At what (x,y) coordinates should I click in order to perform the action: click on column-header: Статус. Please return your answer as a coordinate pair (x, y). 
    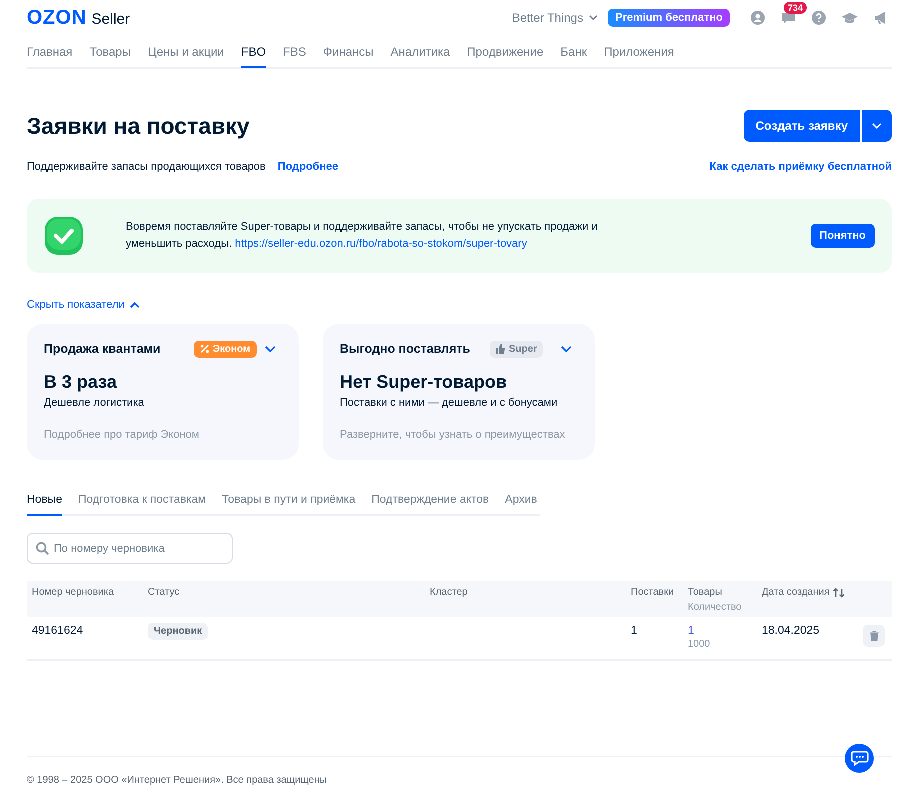
    Looking at the image, I should click on (164, 592).